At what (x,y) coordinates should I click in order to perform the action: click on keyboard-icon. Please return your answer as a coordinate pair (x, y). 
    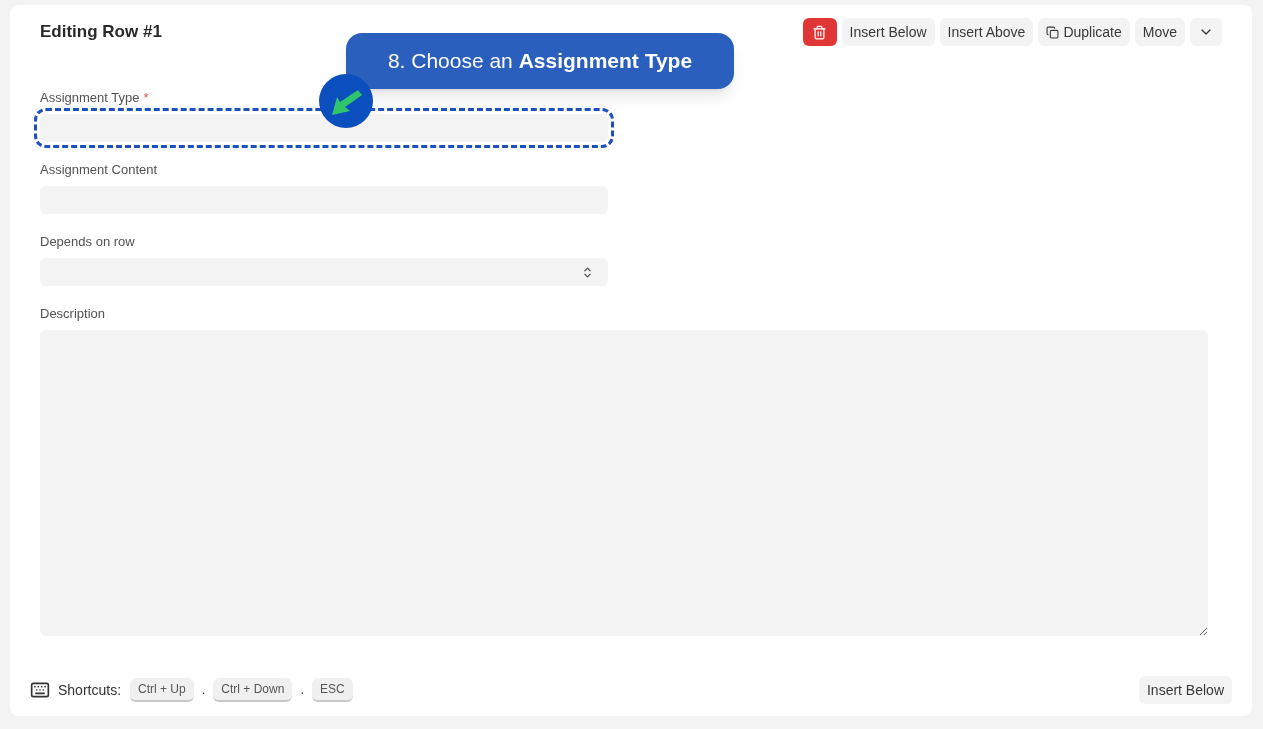
    Looking at the image, I should click on (40, 690).